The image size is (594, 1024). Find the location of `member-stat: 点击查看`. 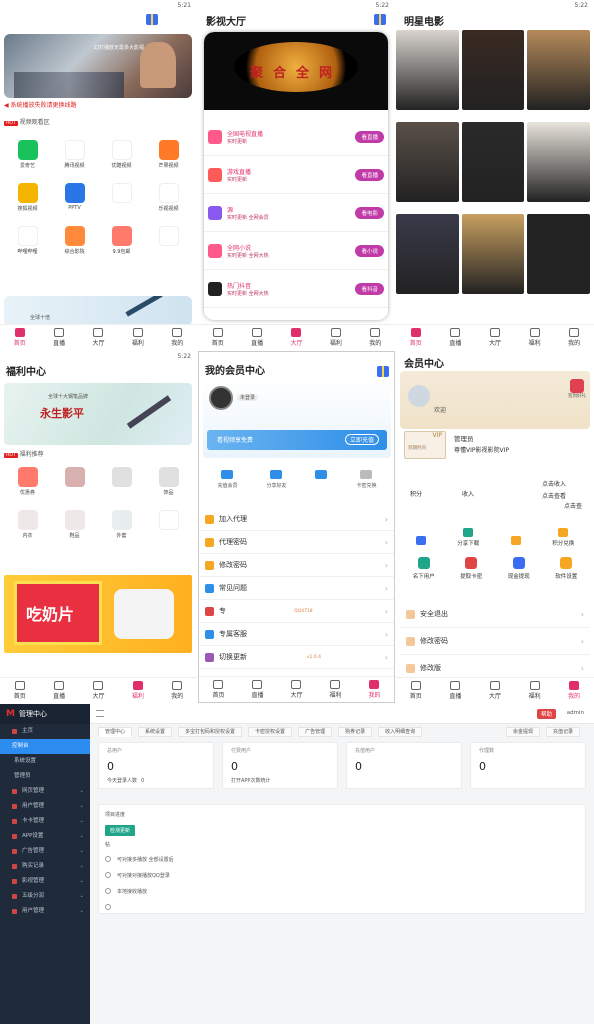

member-stat: 点击查看 is located at coordinates (554, 495).